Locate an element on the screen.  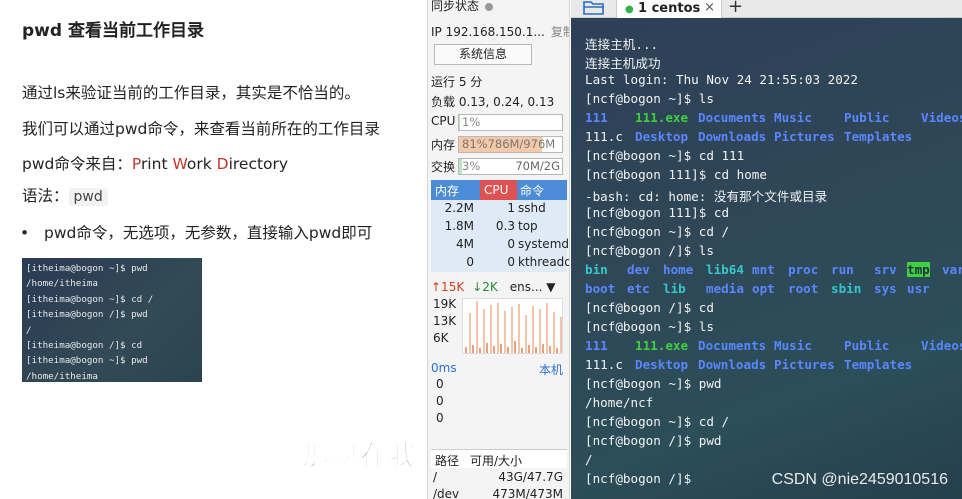
proc-cmd: systemd is located at coordinates (543, 244).